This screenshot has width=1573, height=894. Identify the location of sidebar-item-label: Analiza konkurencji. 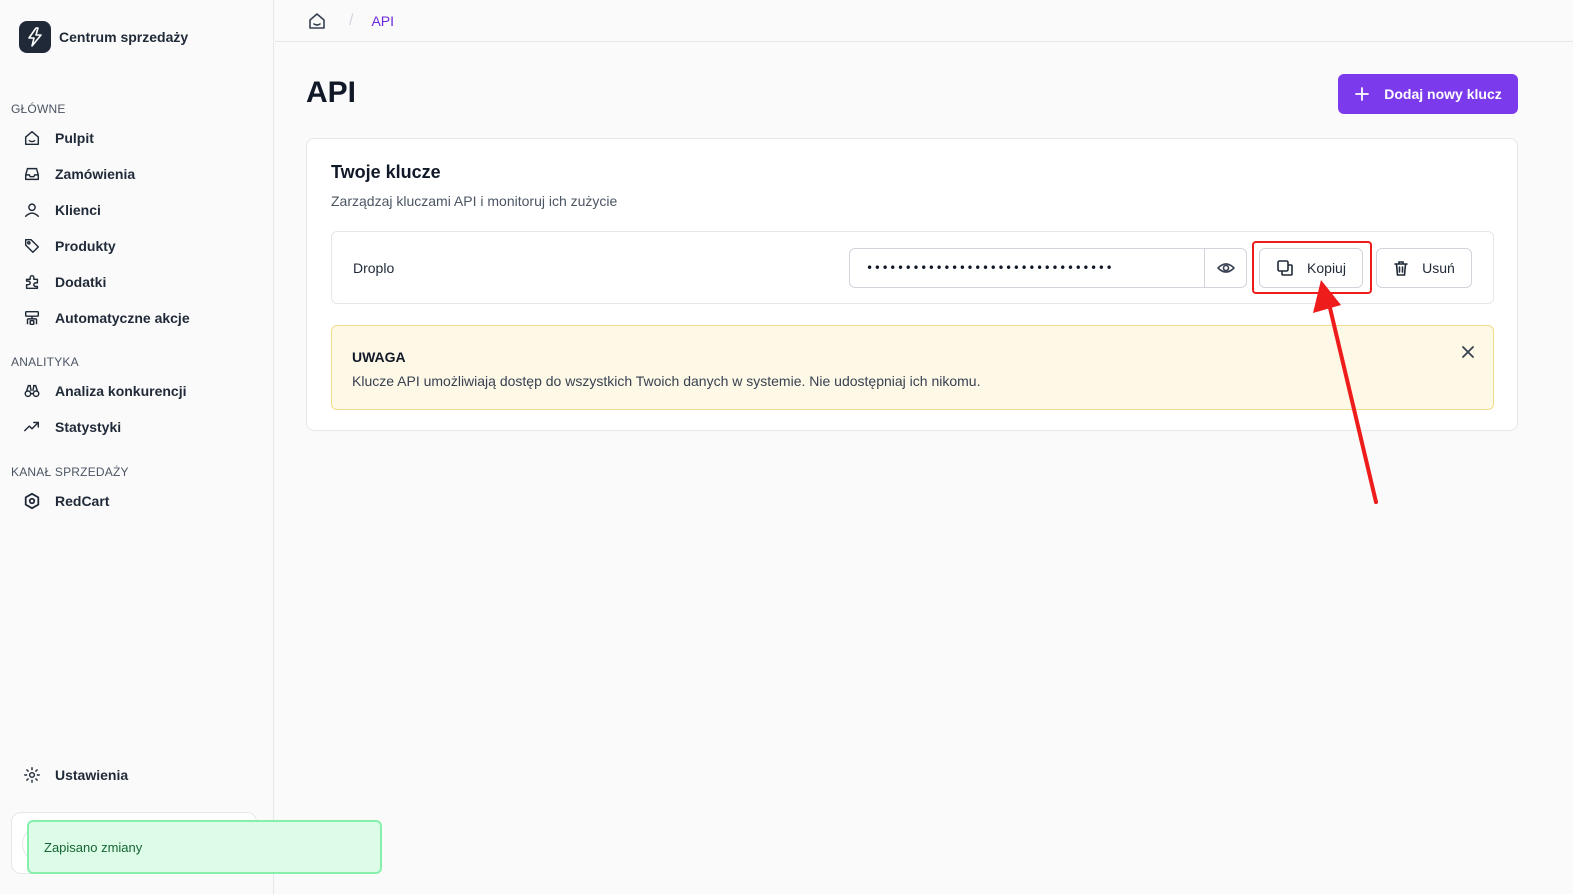
(121, 391).